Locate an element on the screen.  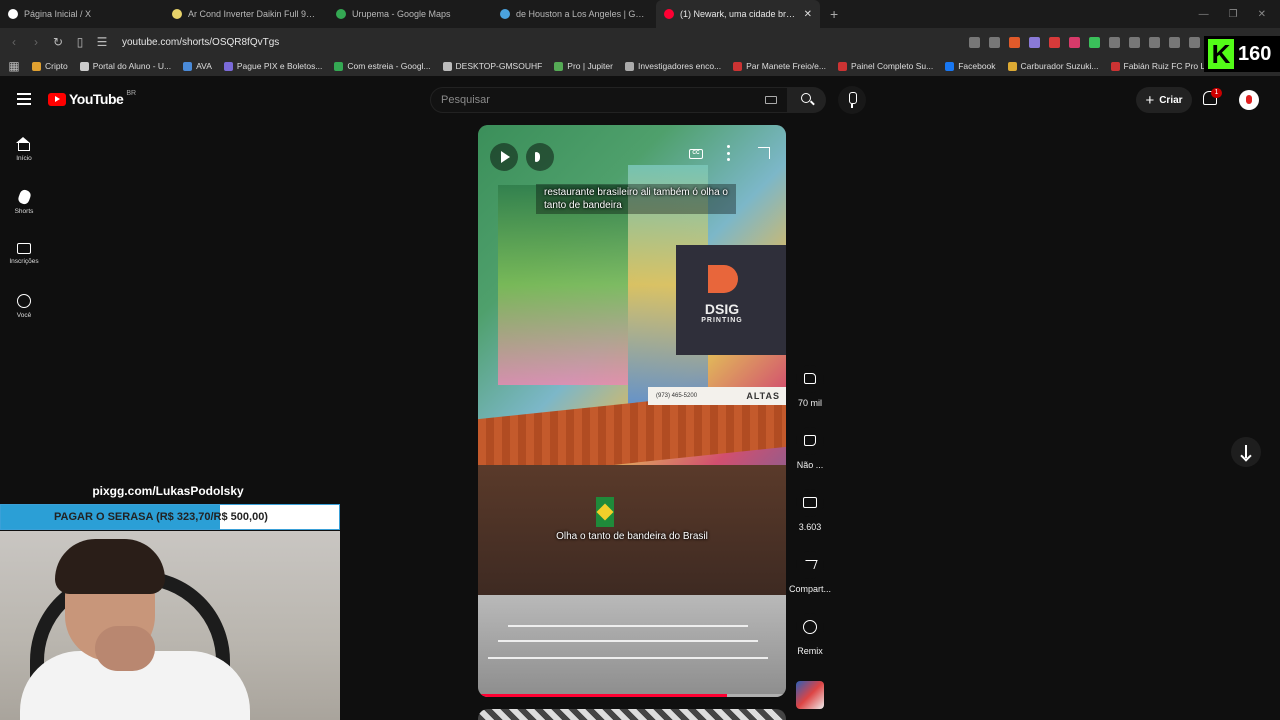
nav-item-home: Início is located at coordinates (24, 150).